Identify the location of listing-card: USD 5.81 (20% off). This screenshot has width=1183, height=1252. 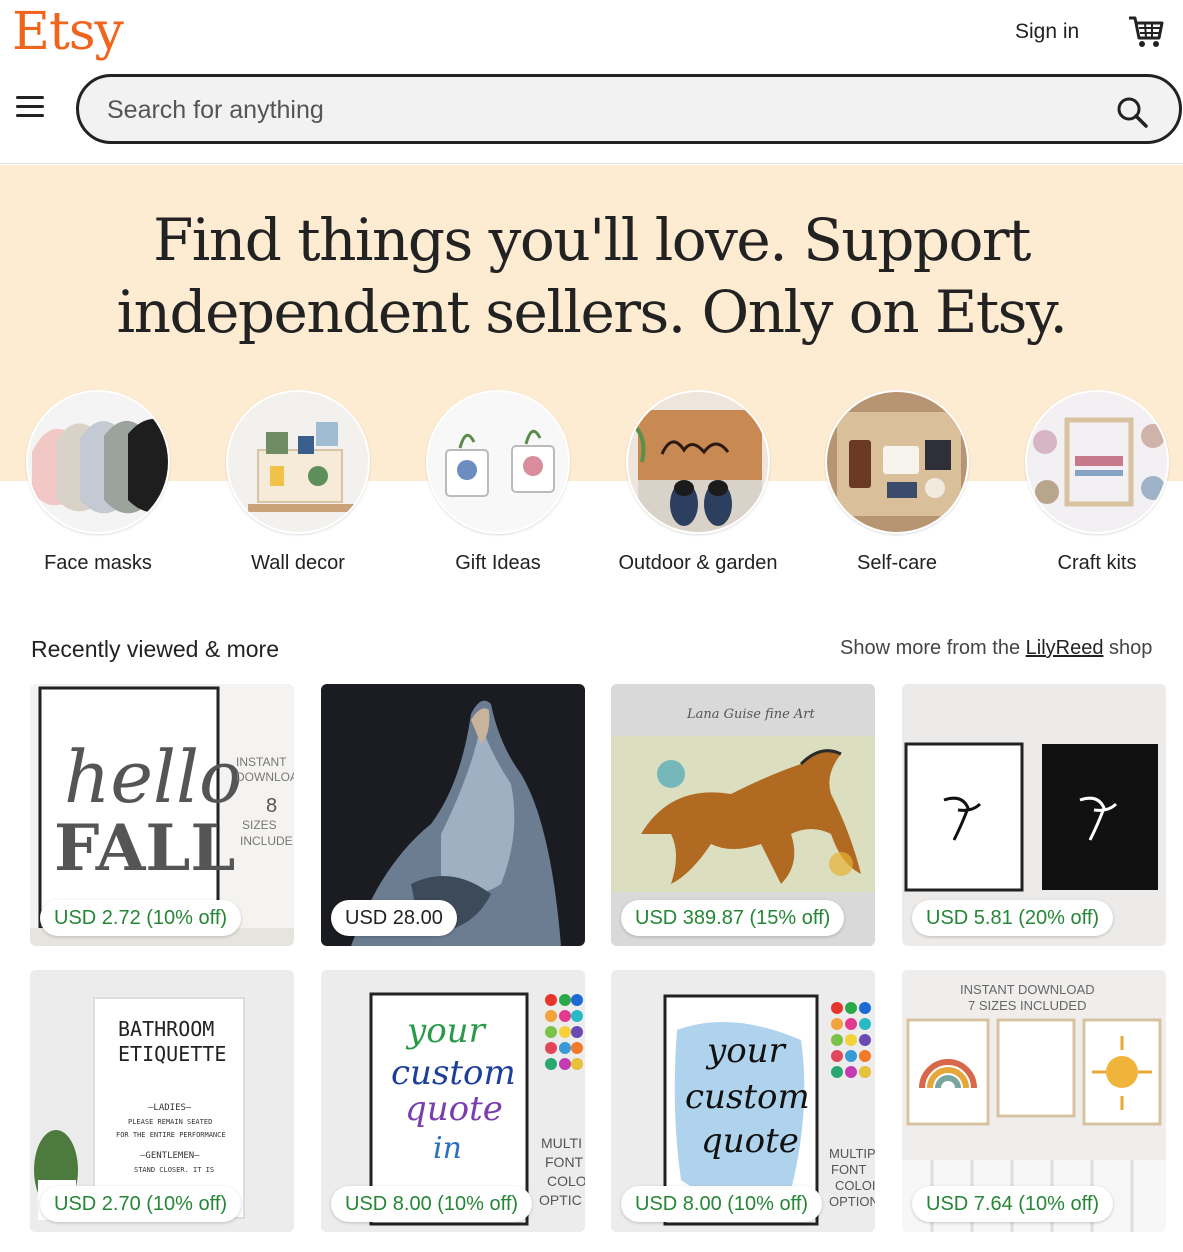
(1034, 815).